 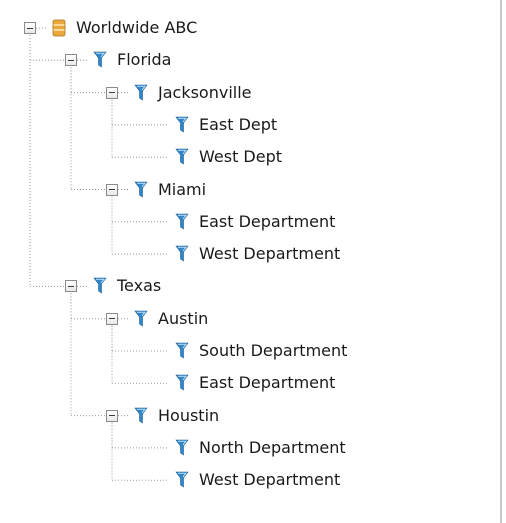 I want to click on tree-node-texas: Texas, so click(x=113, y=286).